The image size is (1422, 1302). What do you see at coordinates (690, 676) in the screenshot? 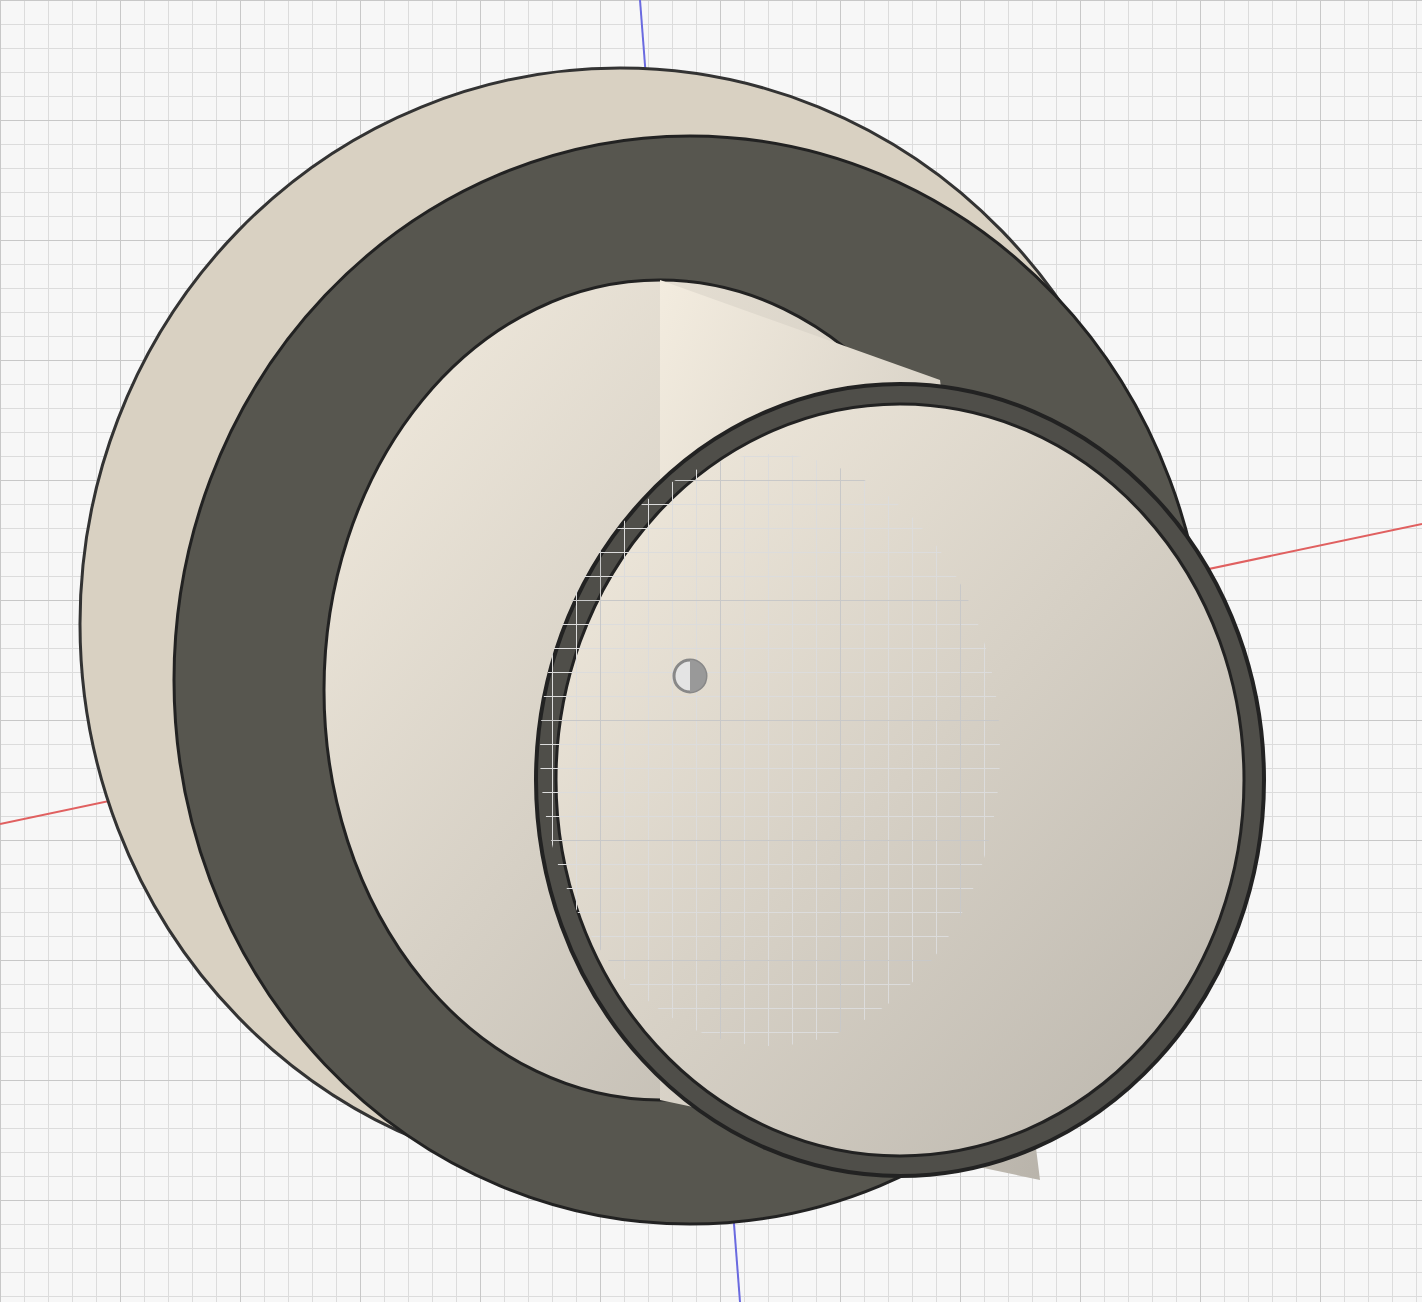
I see `origin-icon` at bounding box center [690, 676].